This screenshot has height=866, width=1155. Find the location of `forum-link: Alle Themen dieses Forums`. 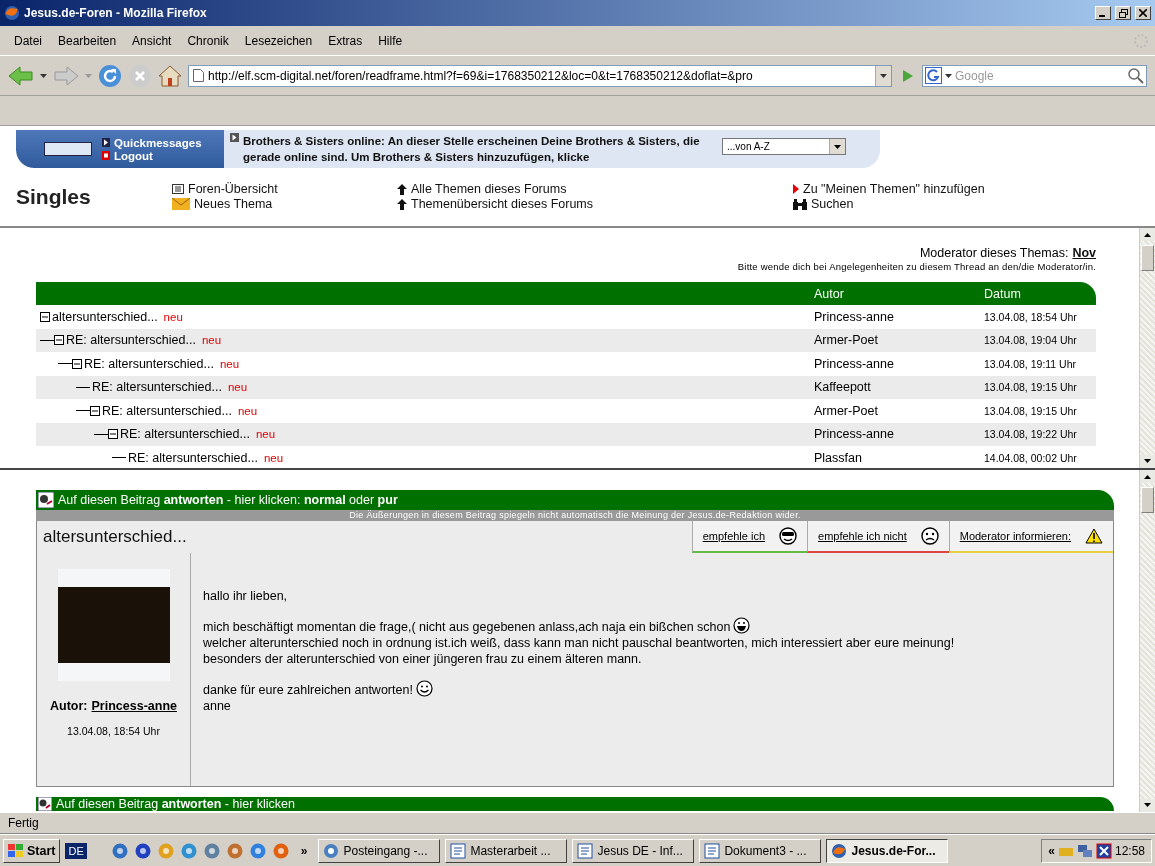

forum-link: Alle Themen dieses Forums is located at coordinates (595, 189).